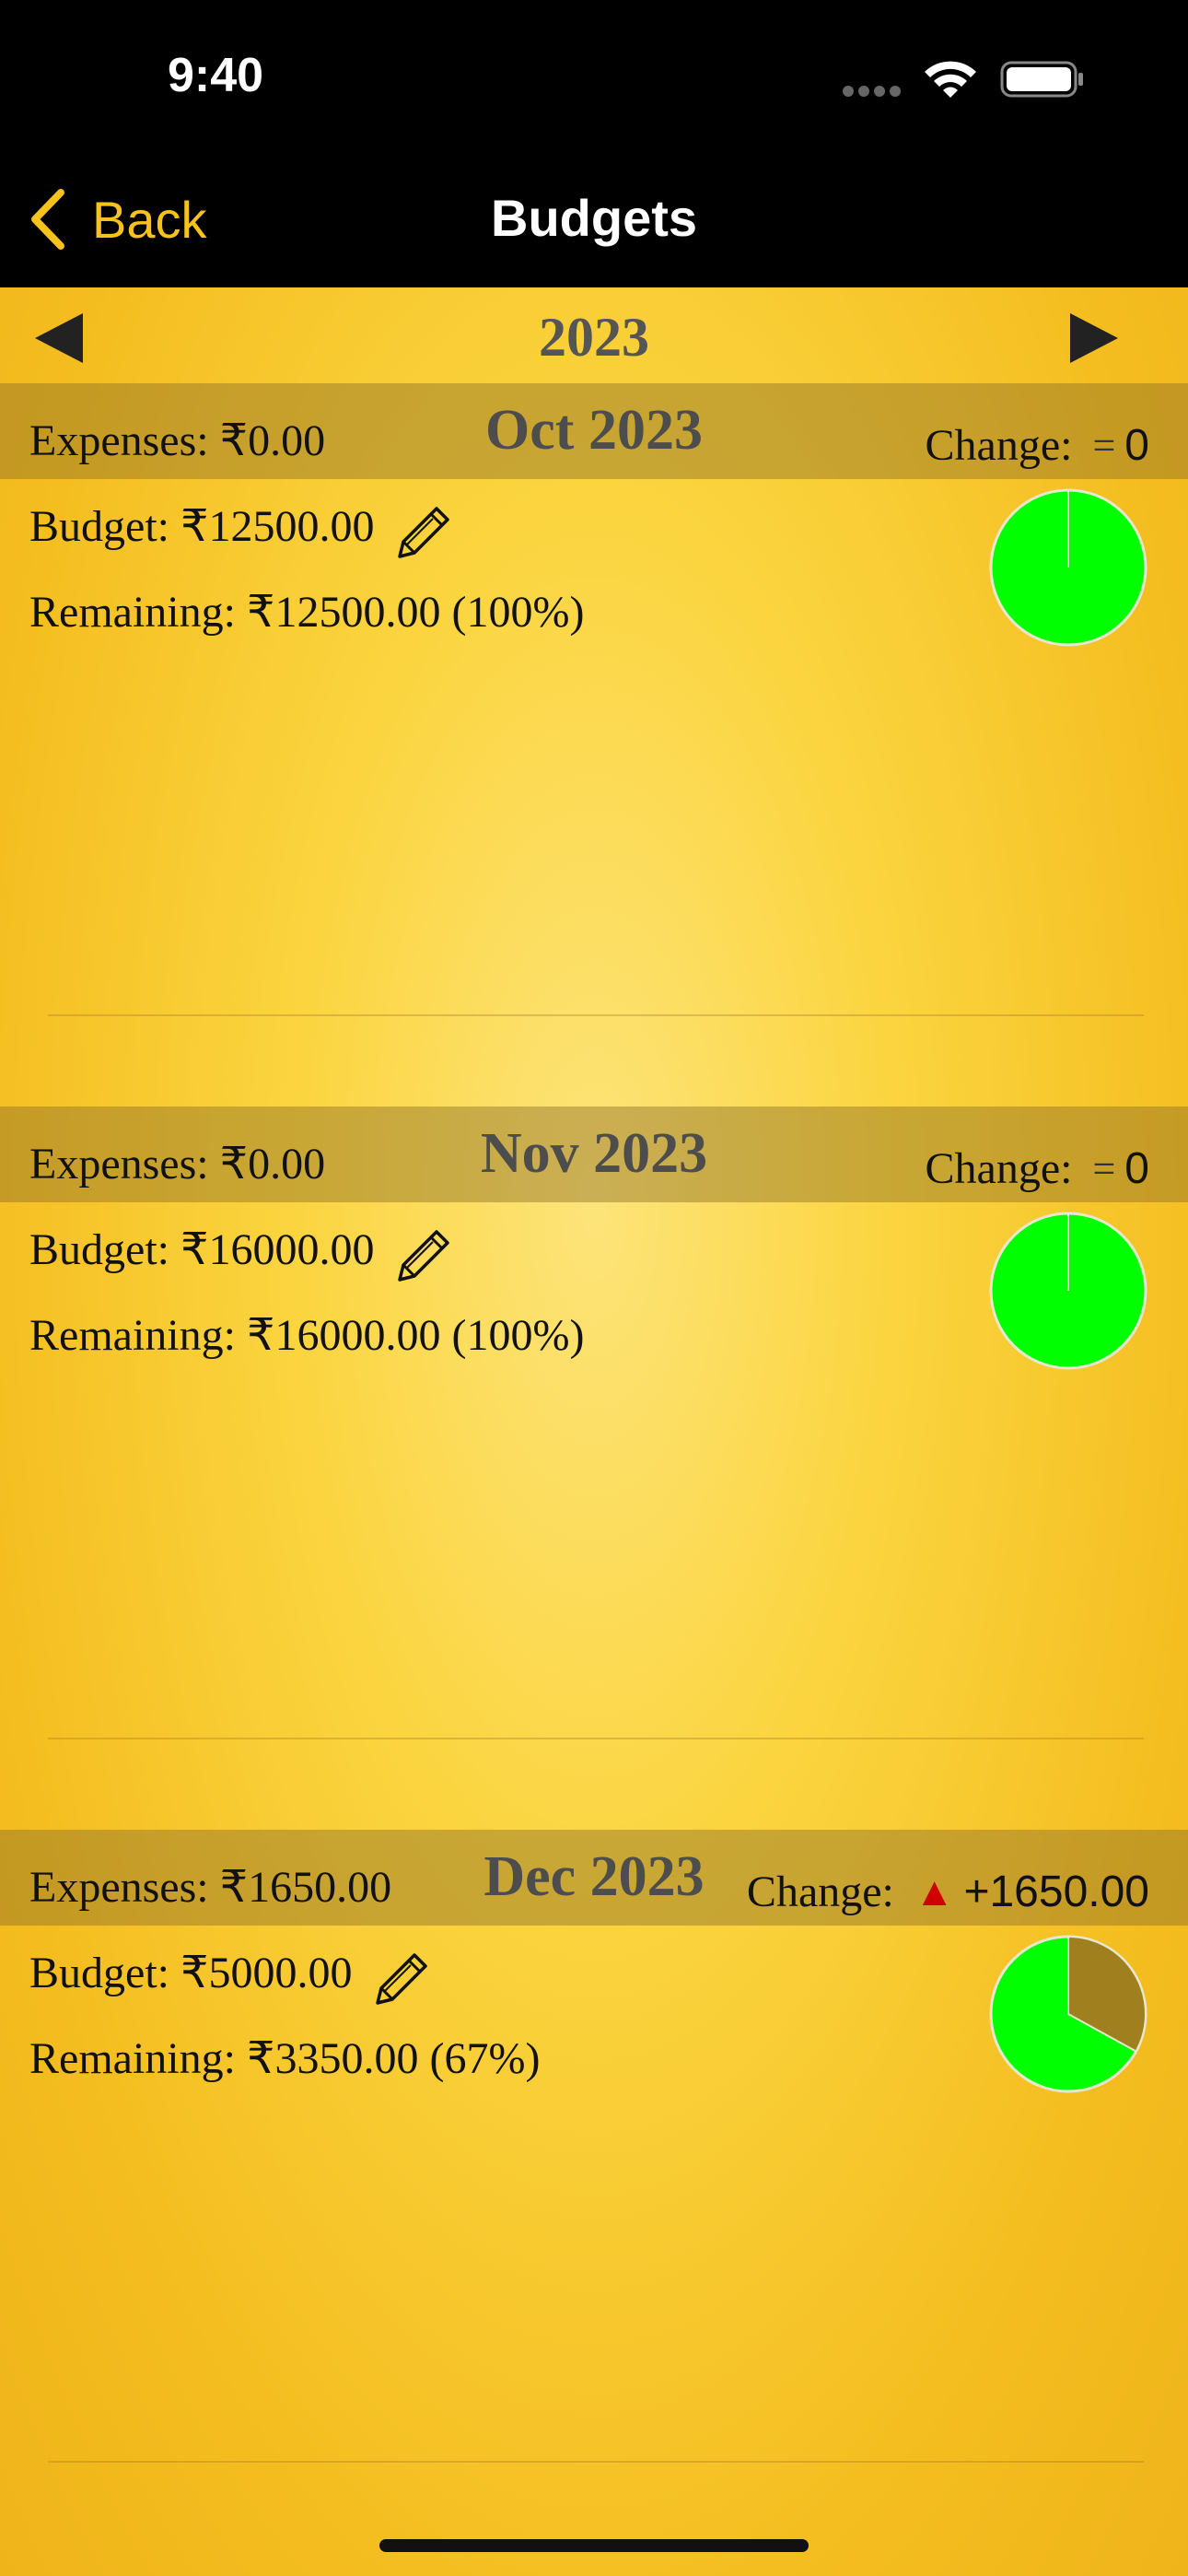  I want to click on remaining-text: Remaining: ₹16000.00 (100%), so click(307, 1335).